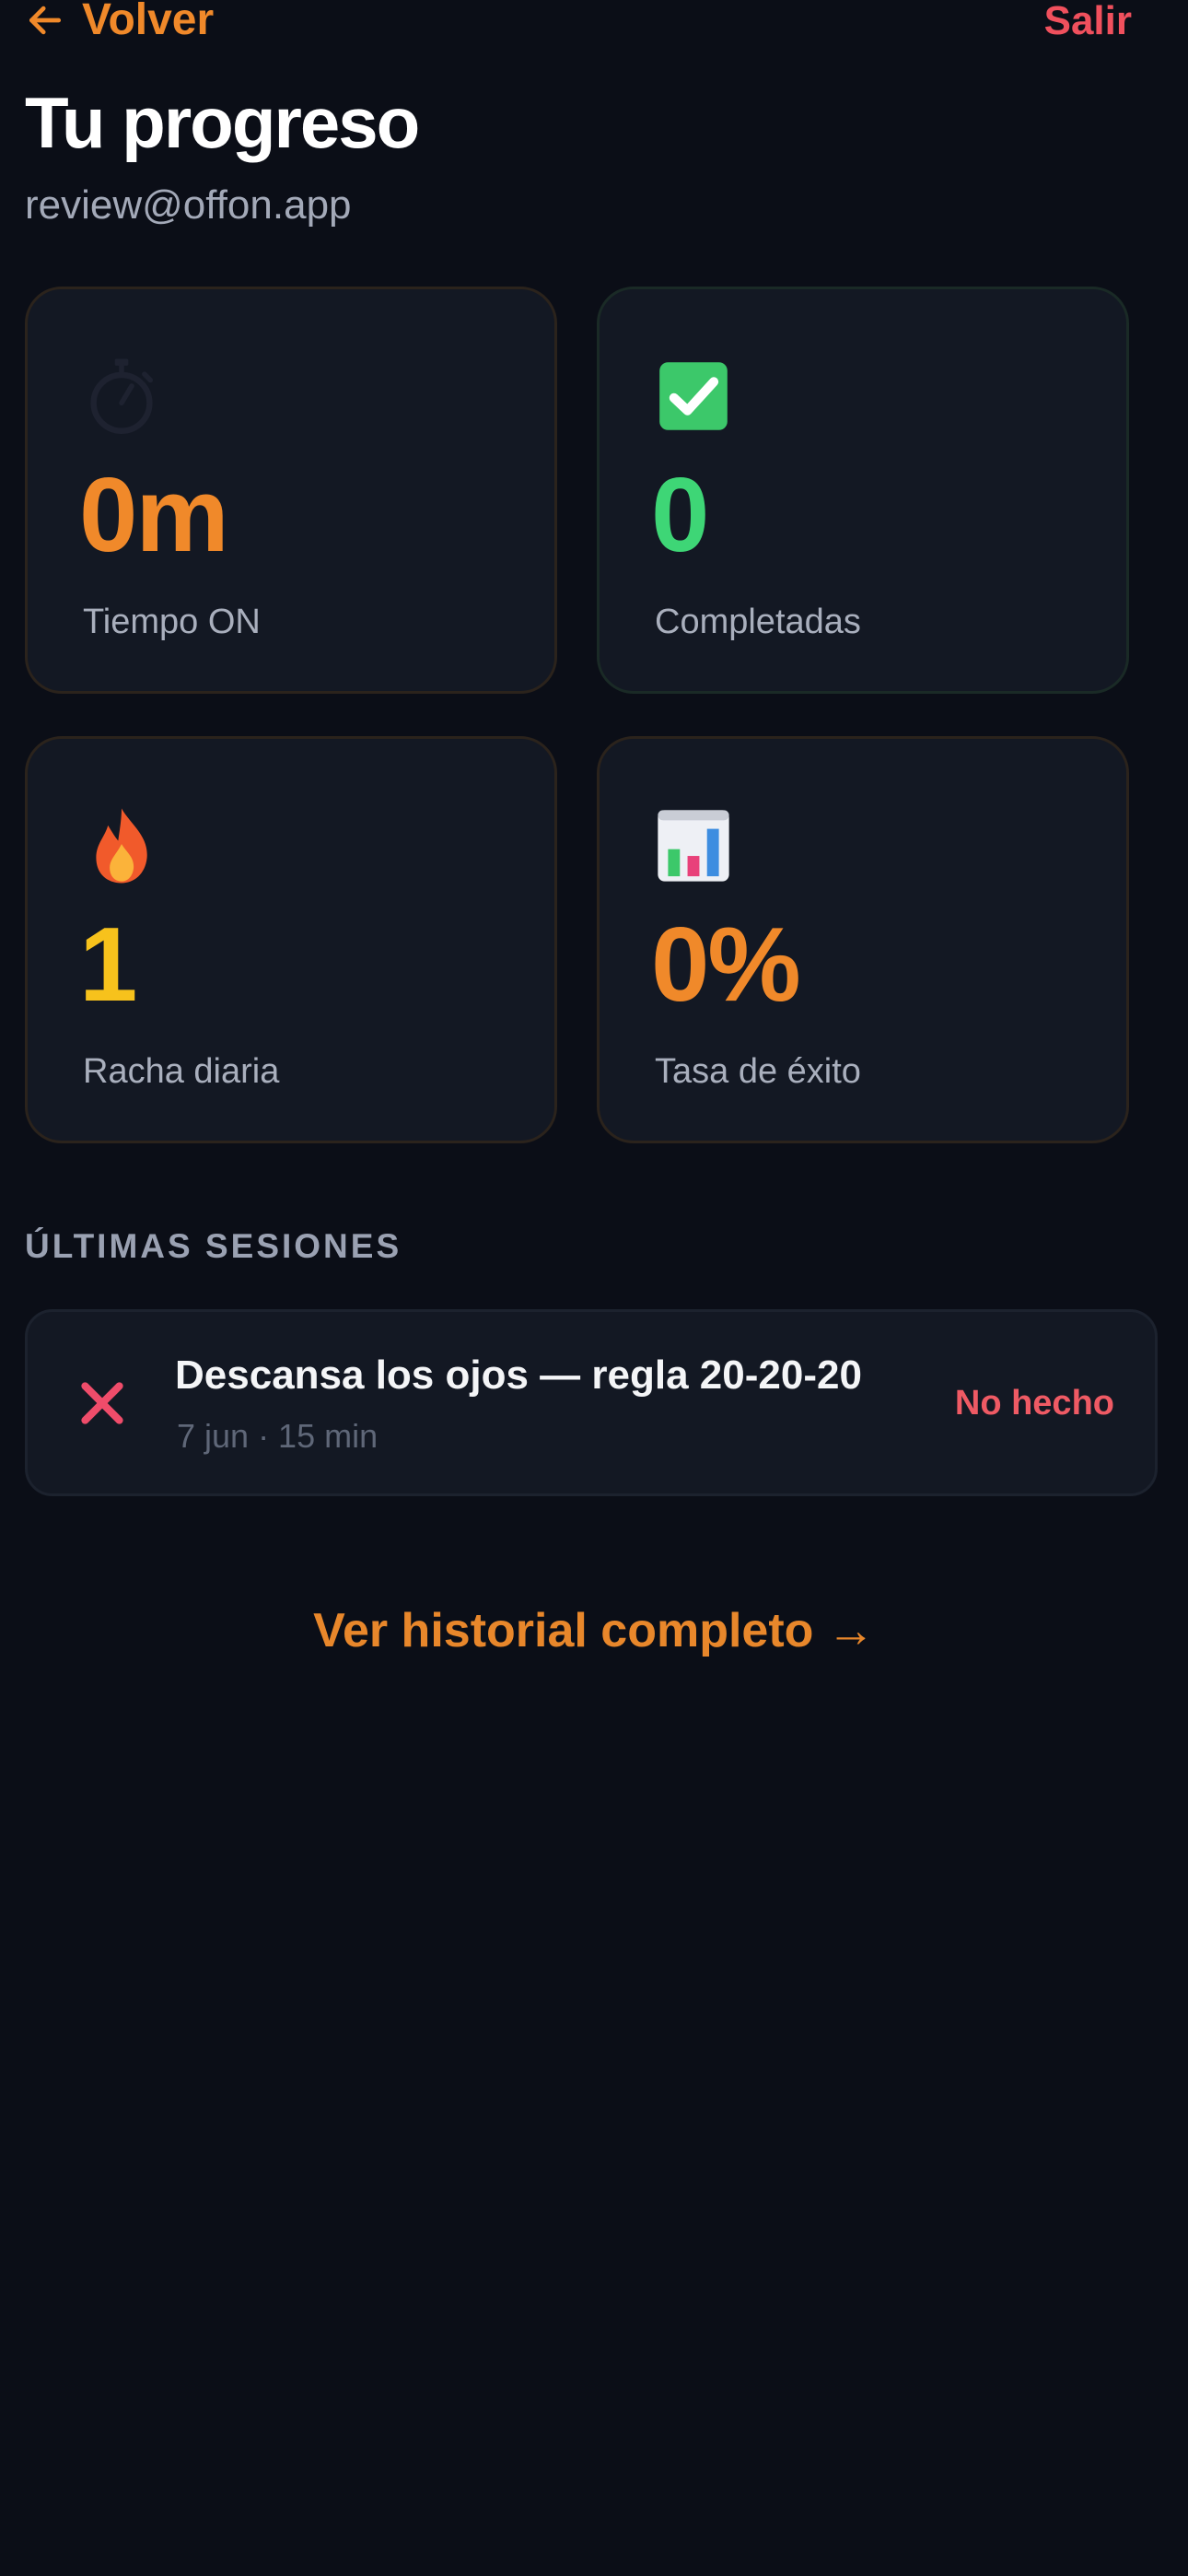 This screenshot has width=1188, height=2576. I want to click on stat-label: Completadas, so click(758, 622).